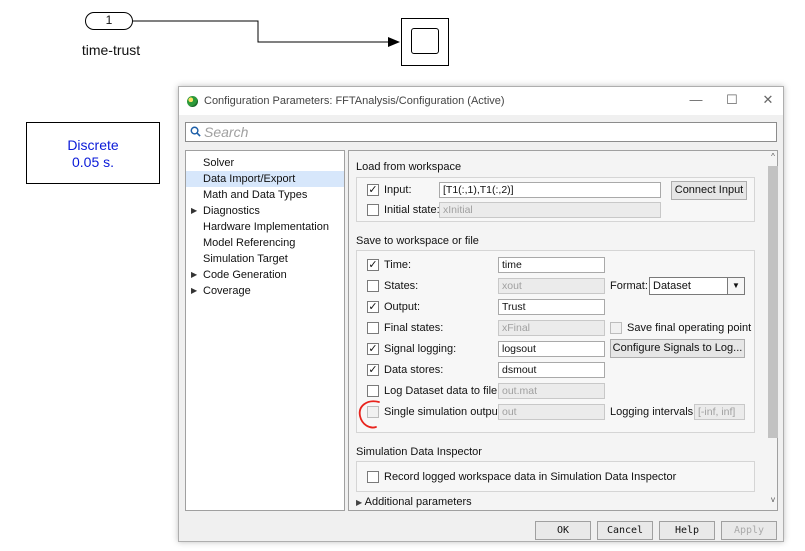 The image size is (805, 551). I want to click on help-button: Help, so click(687, 530).